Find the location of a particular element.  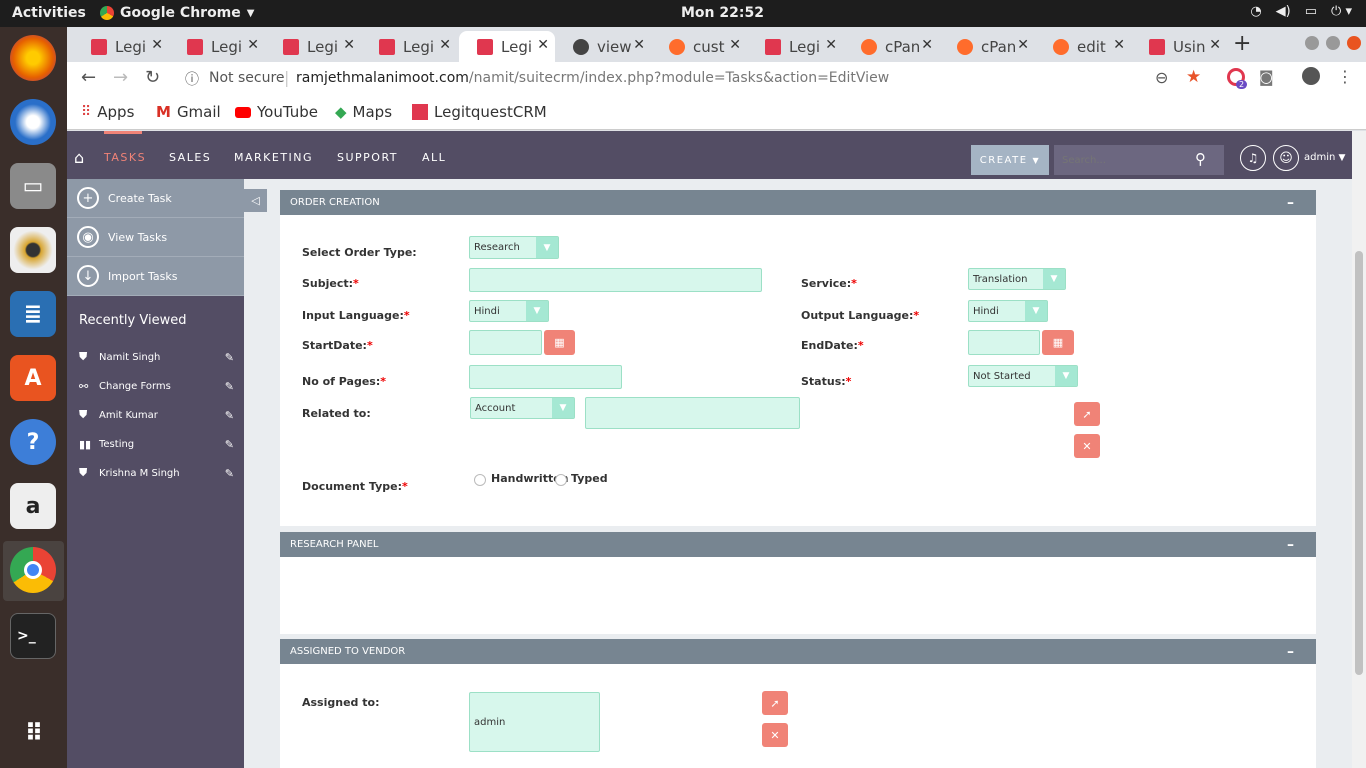

recent-item: ▮▮ Testing ✎ is located at coordinates (156, 444).